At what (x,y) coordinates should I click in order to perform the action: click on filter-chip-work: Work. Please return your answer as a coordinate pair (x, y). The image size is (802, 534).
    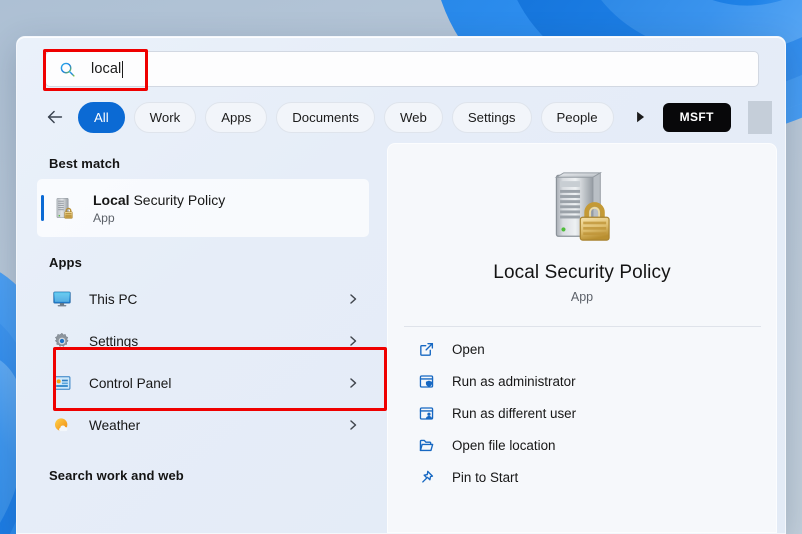
    Looking at the image, I should click on (165, 117).